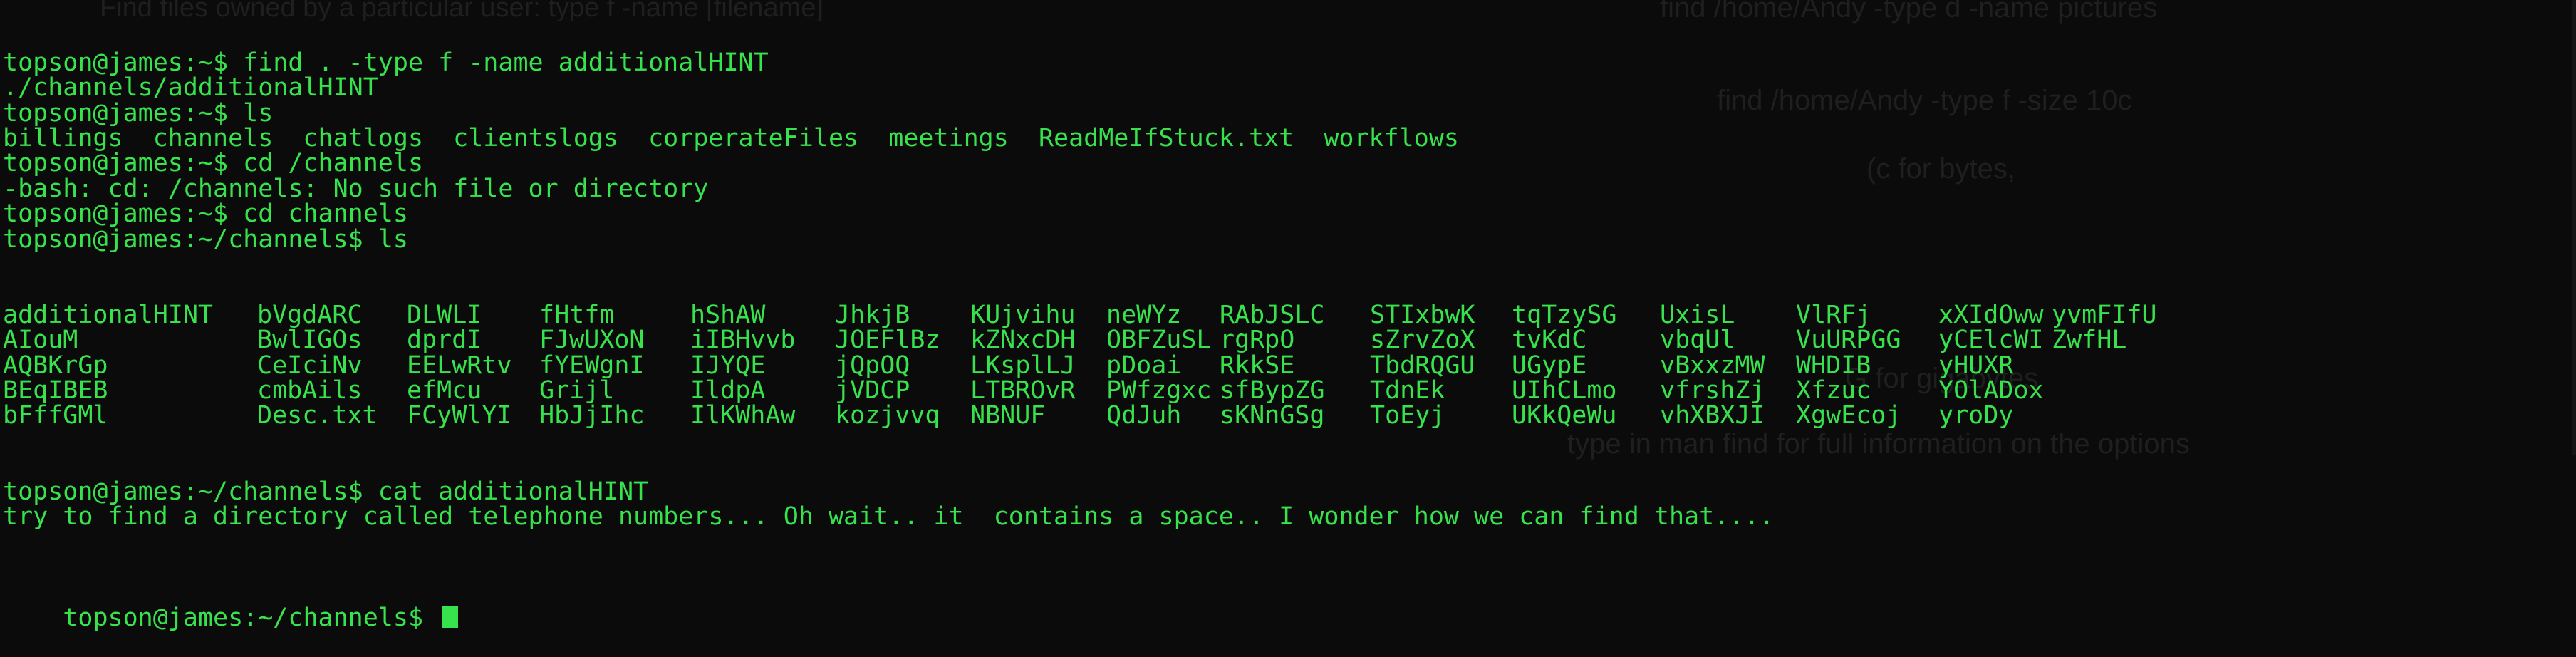 This screenshot has width=2576, height=657. I want to click on file-entry: vhXBXJI, so click(1712, 415).